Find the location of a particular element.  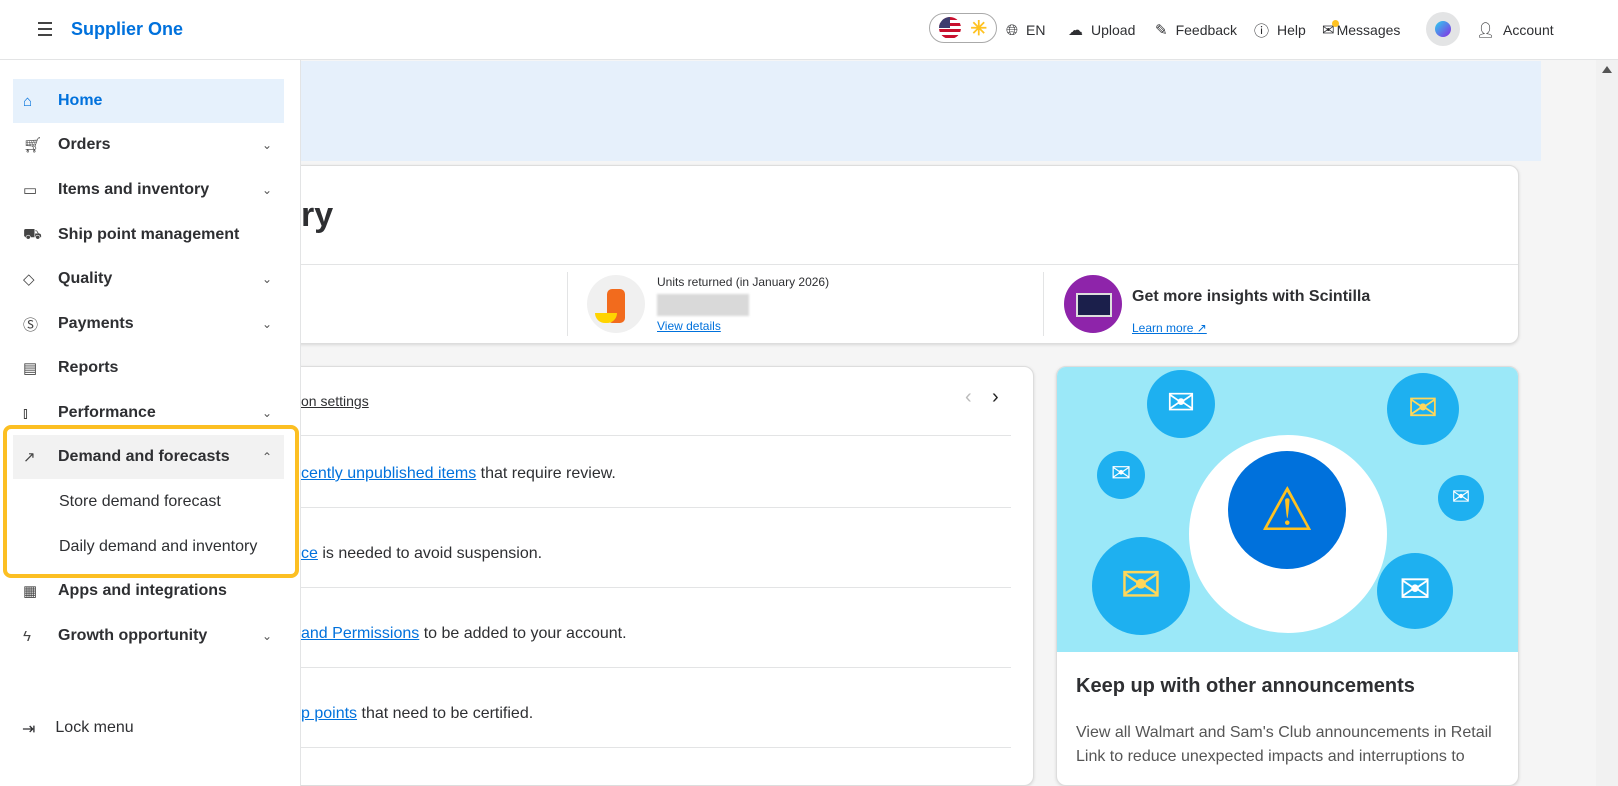

task-link: ce is located at coordinates (309, 553).